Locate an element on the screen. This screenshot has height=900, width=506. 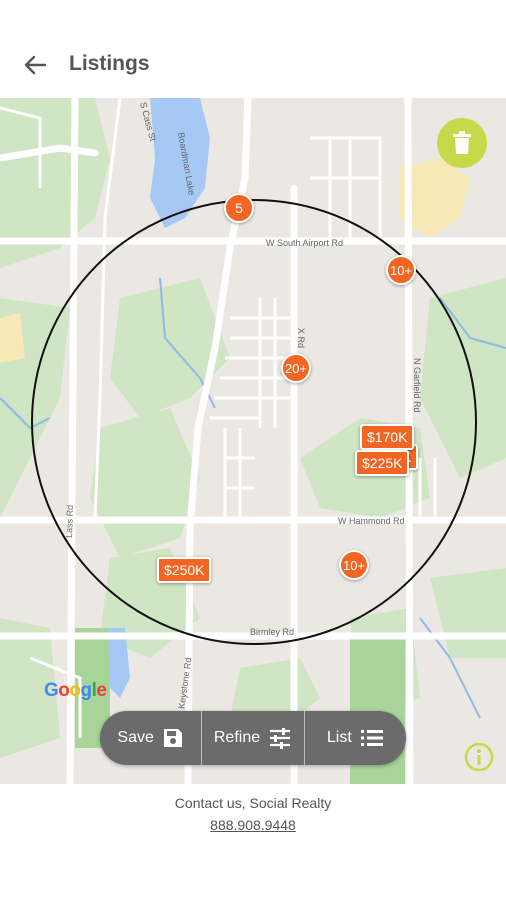
refine-button: Refine is located at coordinates (252, 738).